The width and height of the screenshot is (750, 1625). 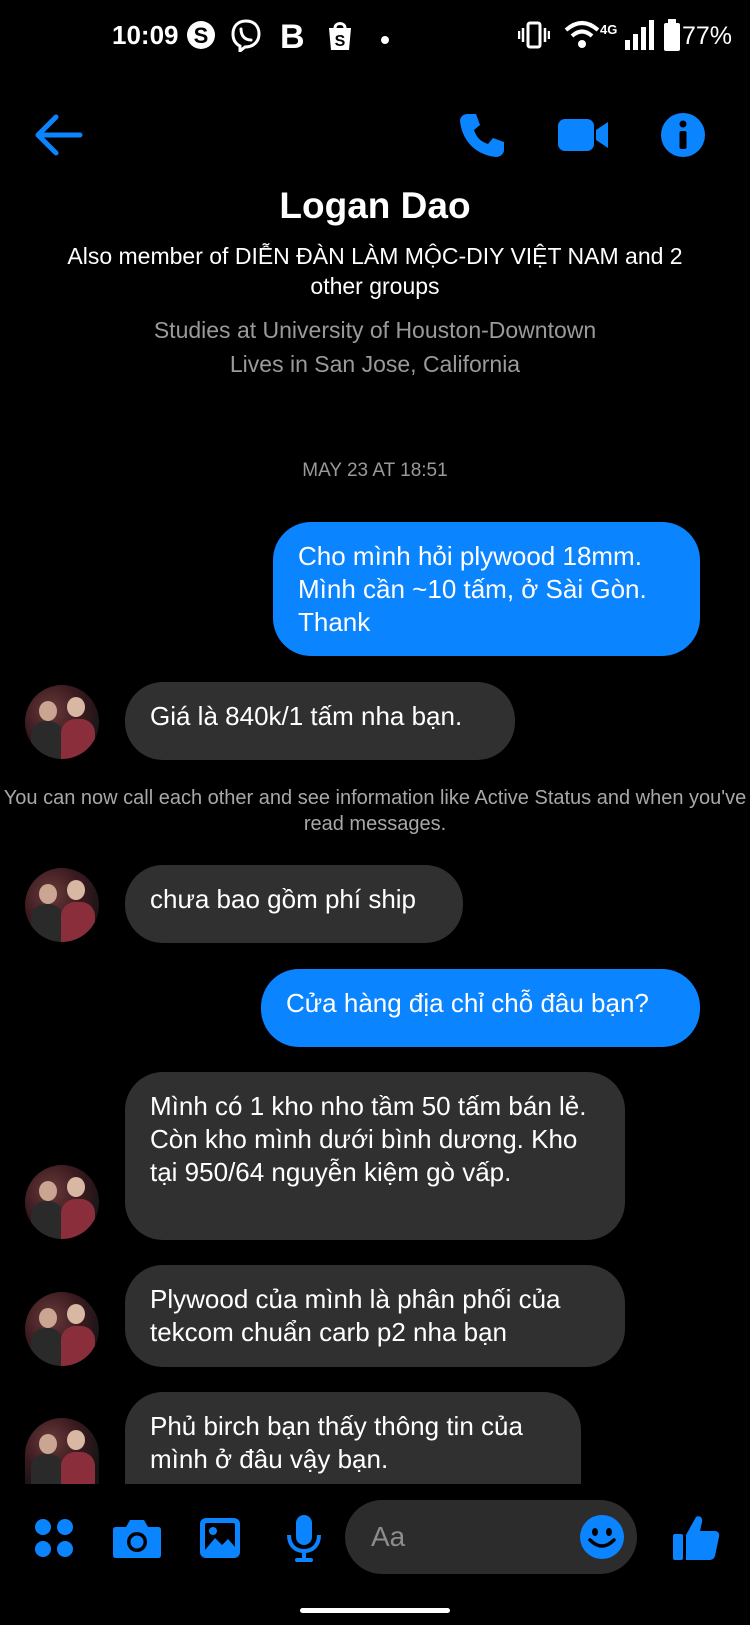 I want to click on back-button, so click(x=59, y=135).